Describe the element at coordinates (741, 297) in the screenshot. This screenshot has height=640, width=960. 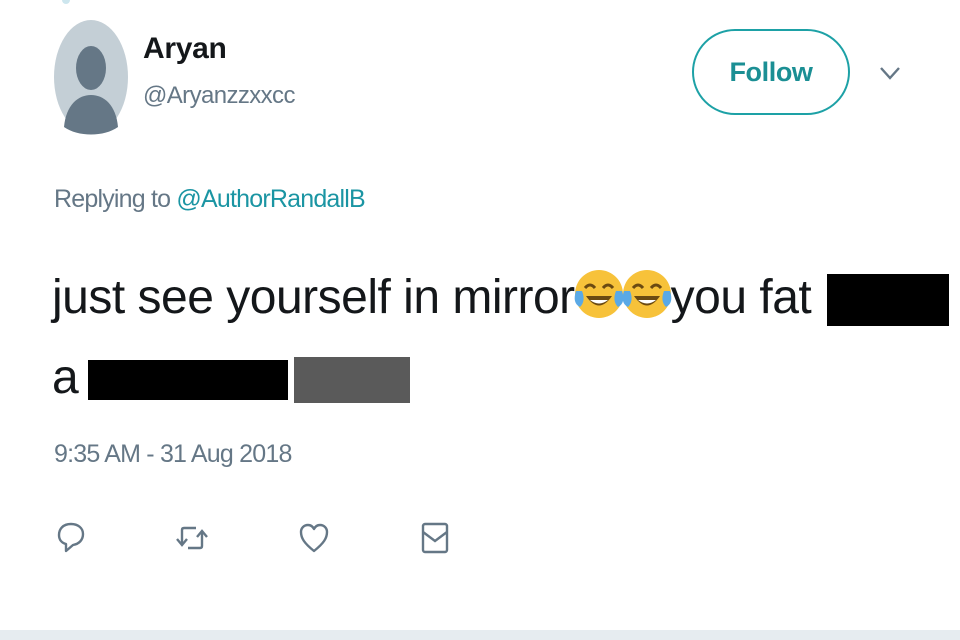
I see `tweet-text-segment: you fat` at that location.